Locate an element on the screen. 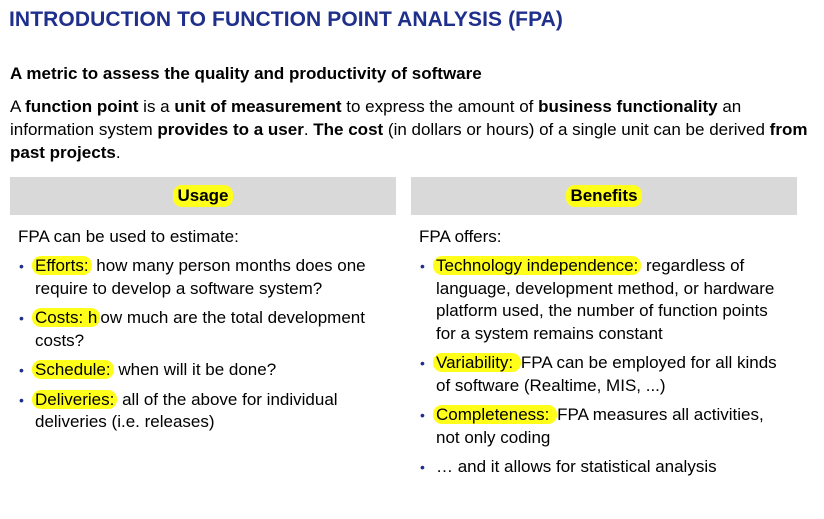 The image size is (824, 519). usage-header: Usage is located at coordinates (203, 196).